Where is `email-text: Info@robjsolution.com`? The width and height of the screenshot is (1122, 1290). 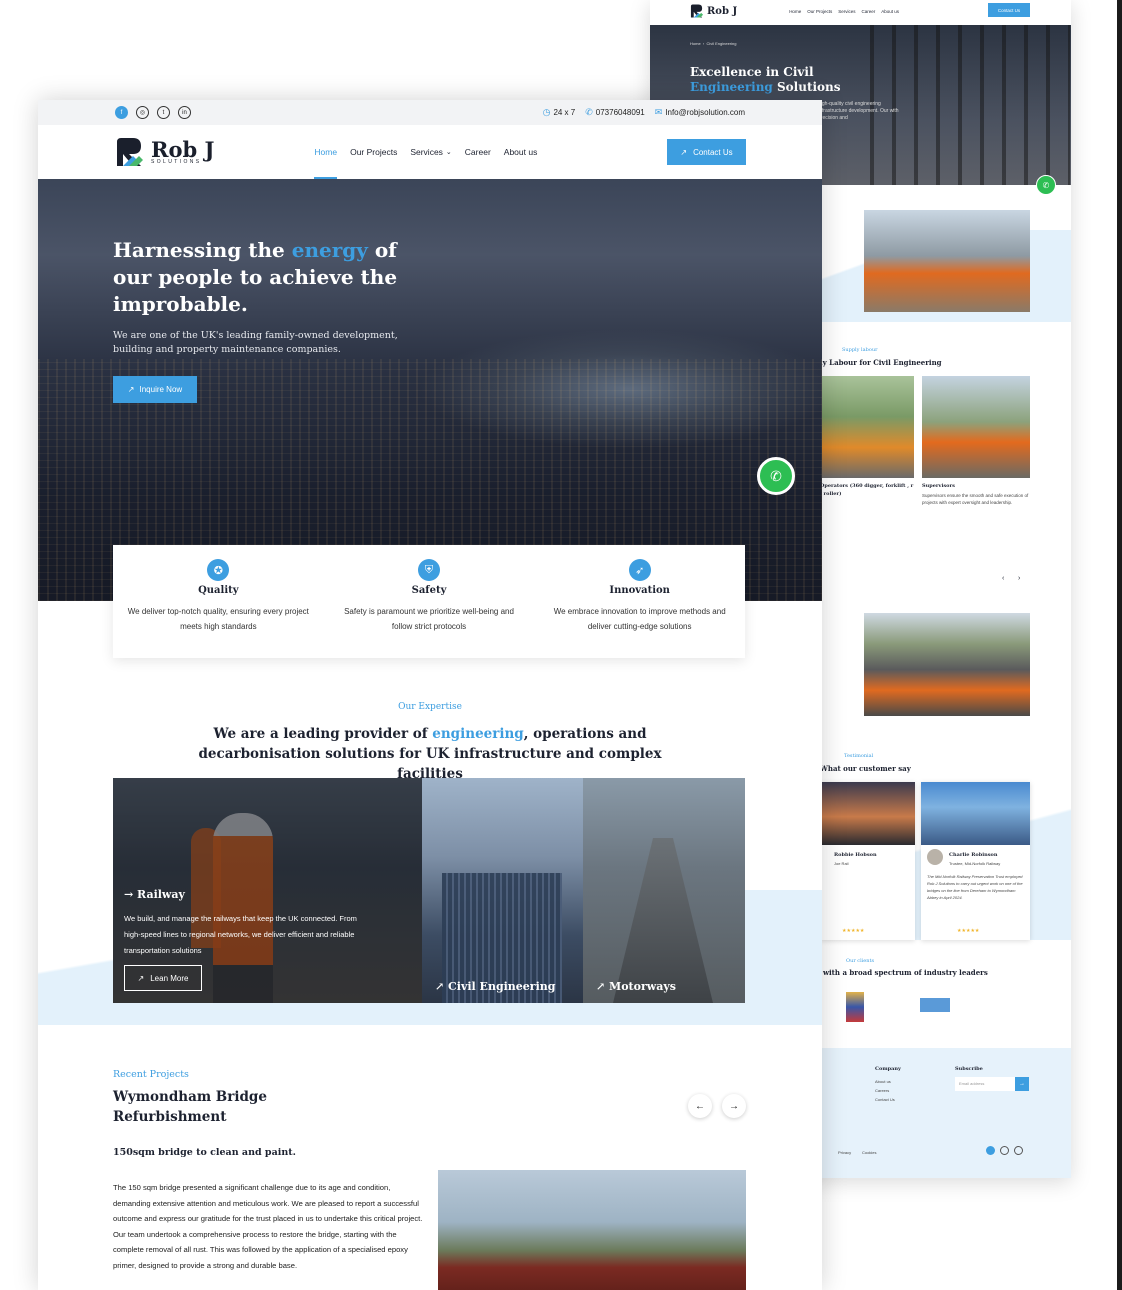 email-text: Info@robjsolution.com is located at coordinates (705, 112).